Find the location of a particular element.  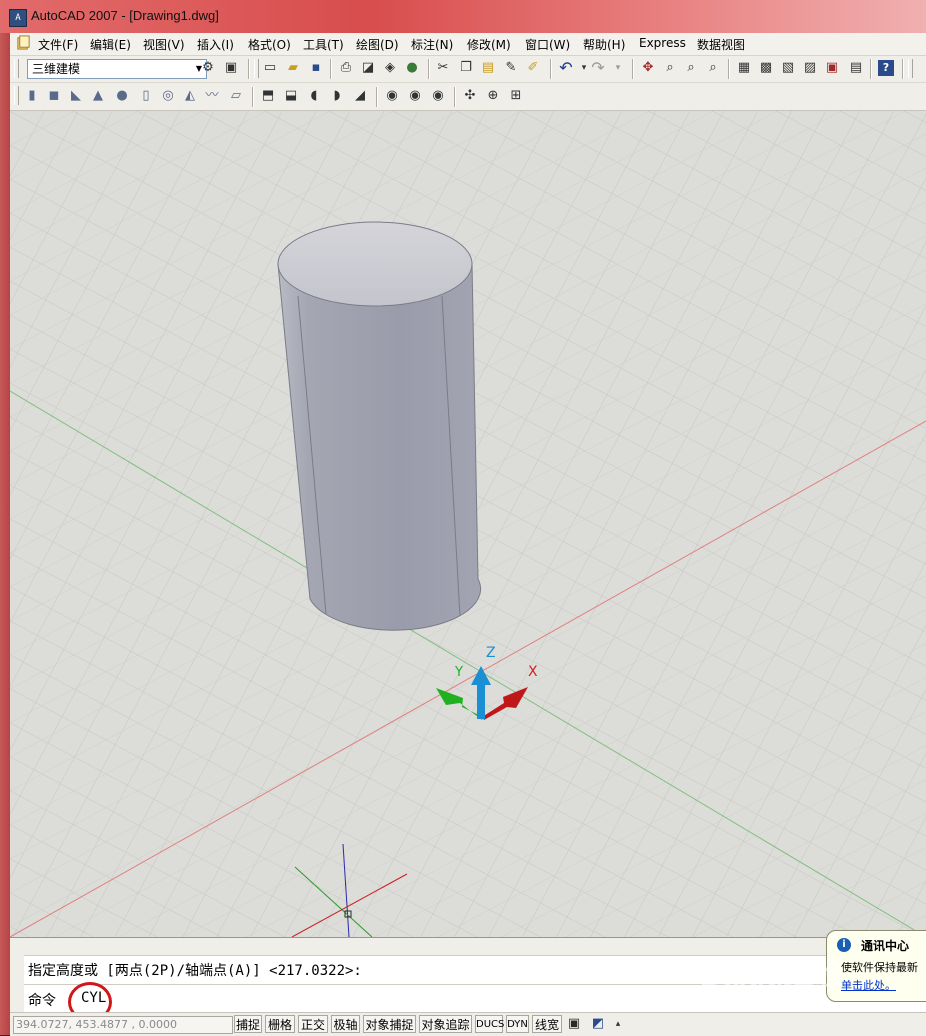

status-menu-icon: ▴ is located at coordinates (618, 1024).